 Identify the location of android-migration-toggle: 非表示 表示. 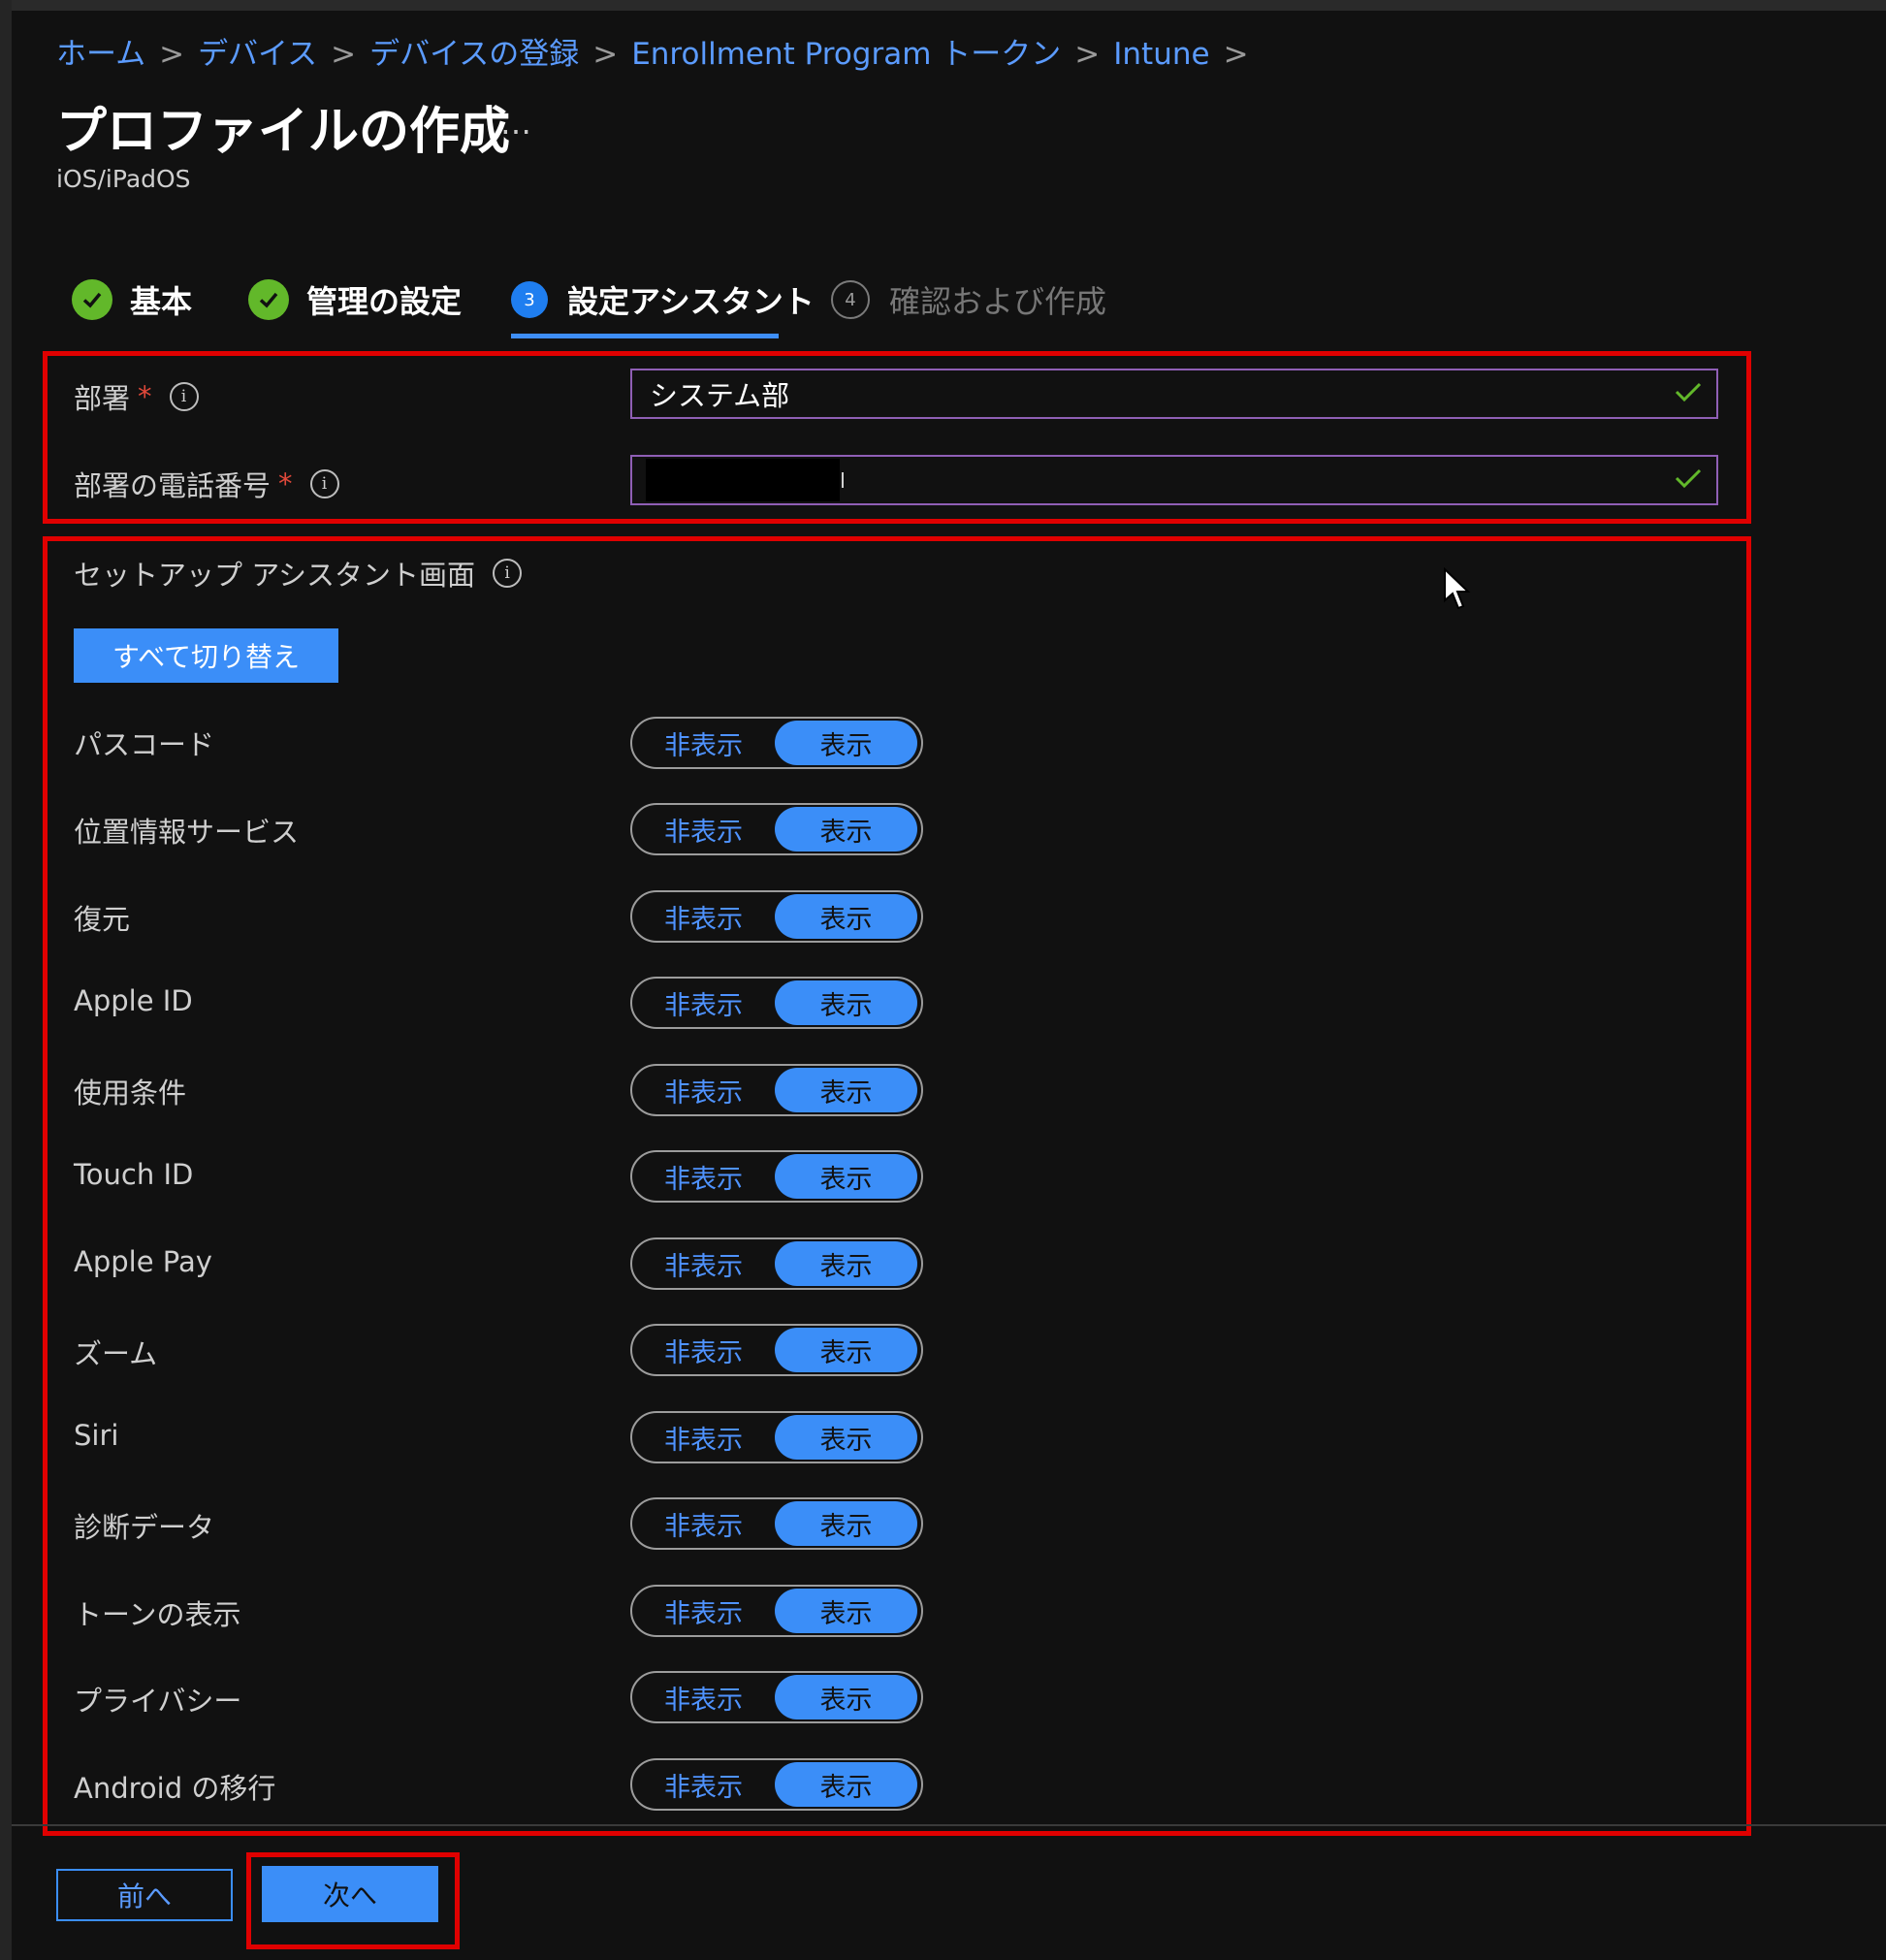
(776, 1784).